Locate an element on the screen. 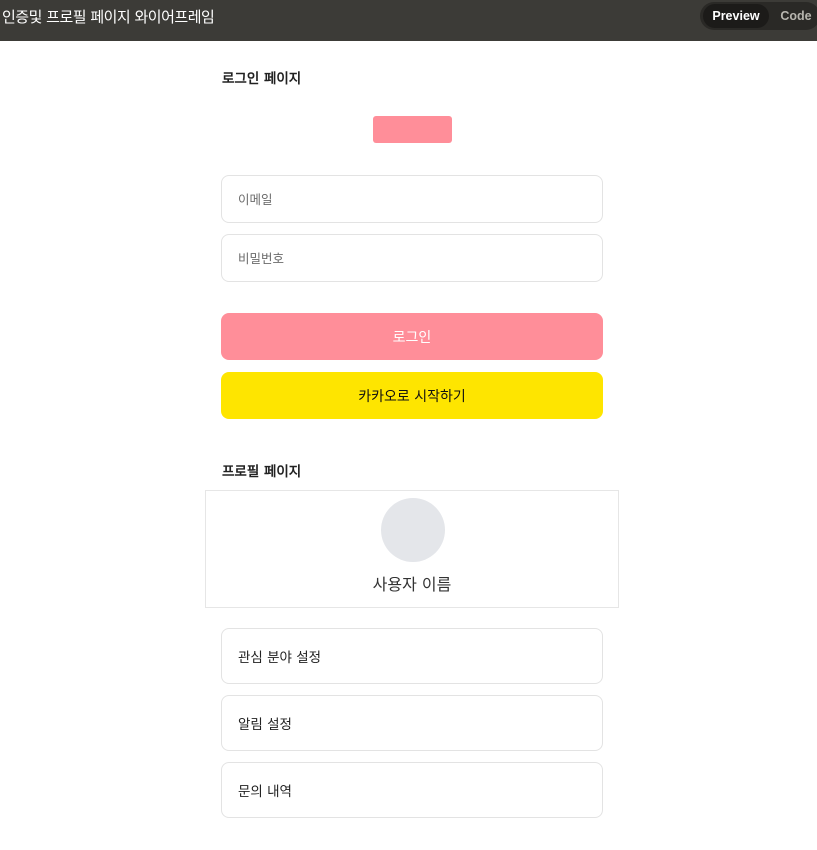  menu-item-label: 문의 내역 is located at coordinates (265, 792).